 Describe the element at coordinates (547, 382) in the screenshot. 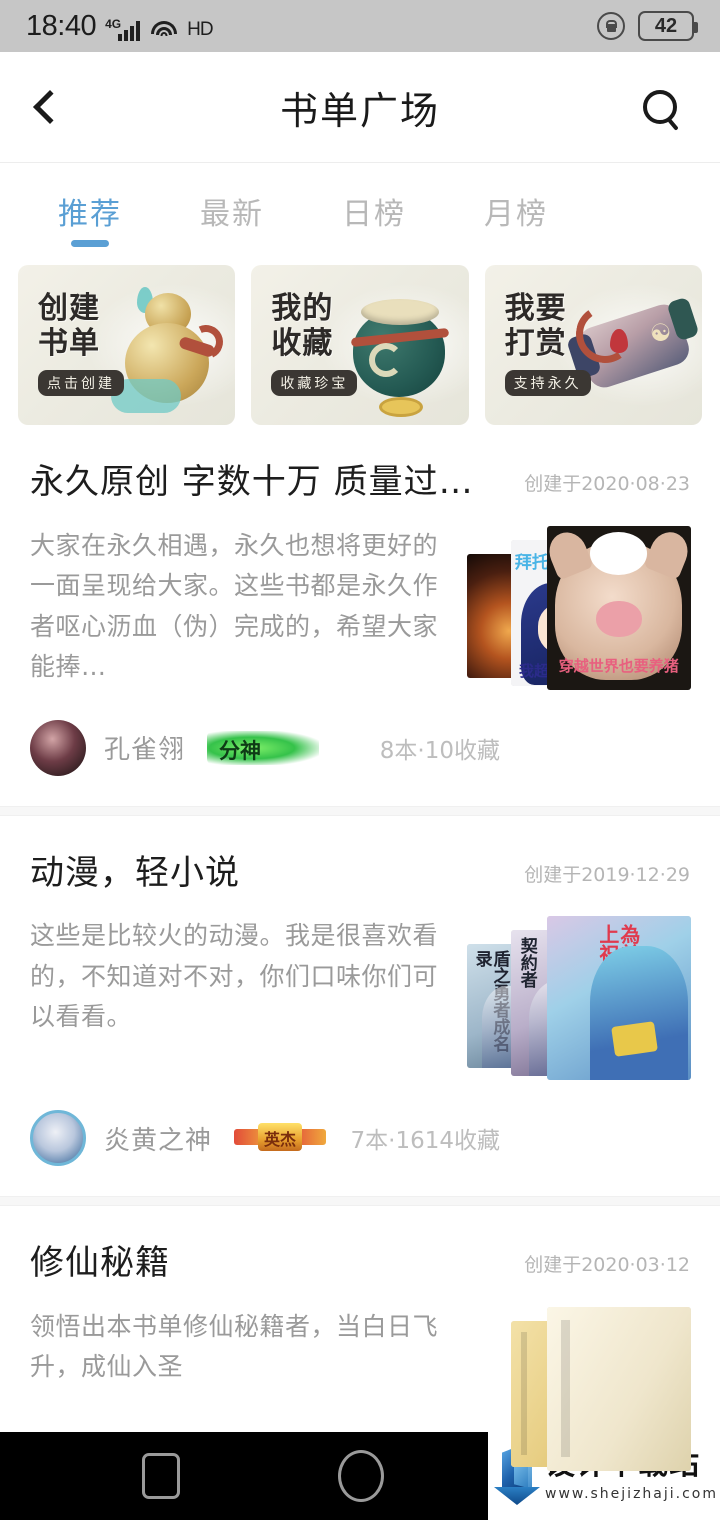

I see `promo-card-subtitle: 支持永久` at that location.